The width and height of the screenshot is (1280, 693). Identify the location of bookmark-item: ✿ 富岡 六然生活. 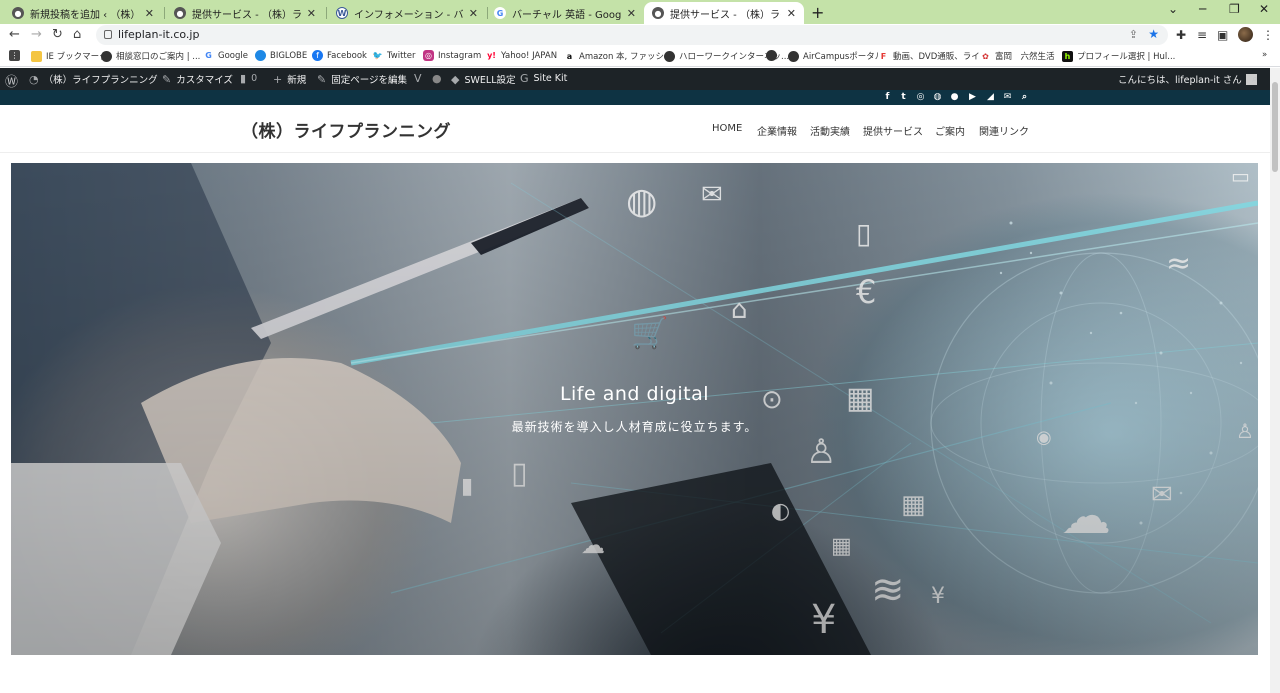
(1017, 56).